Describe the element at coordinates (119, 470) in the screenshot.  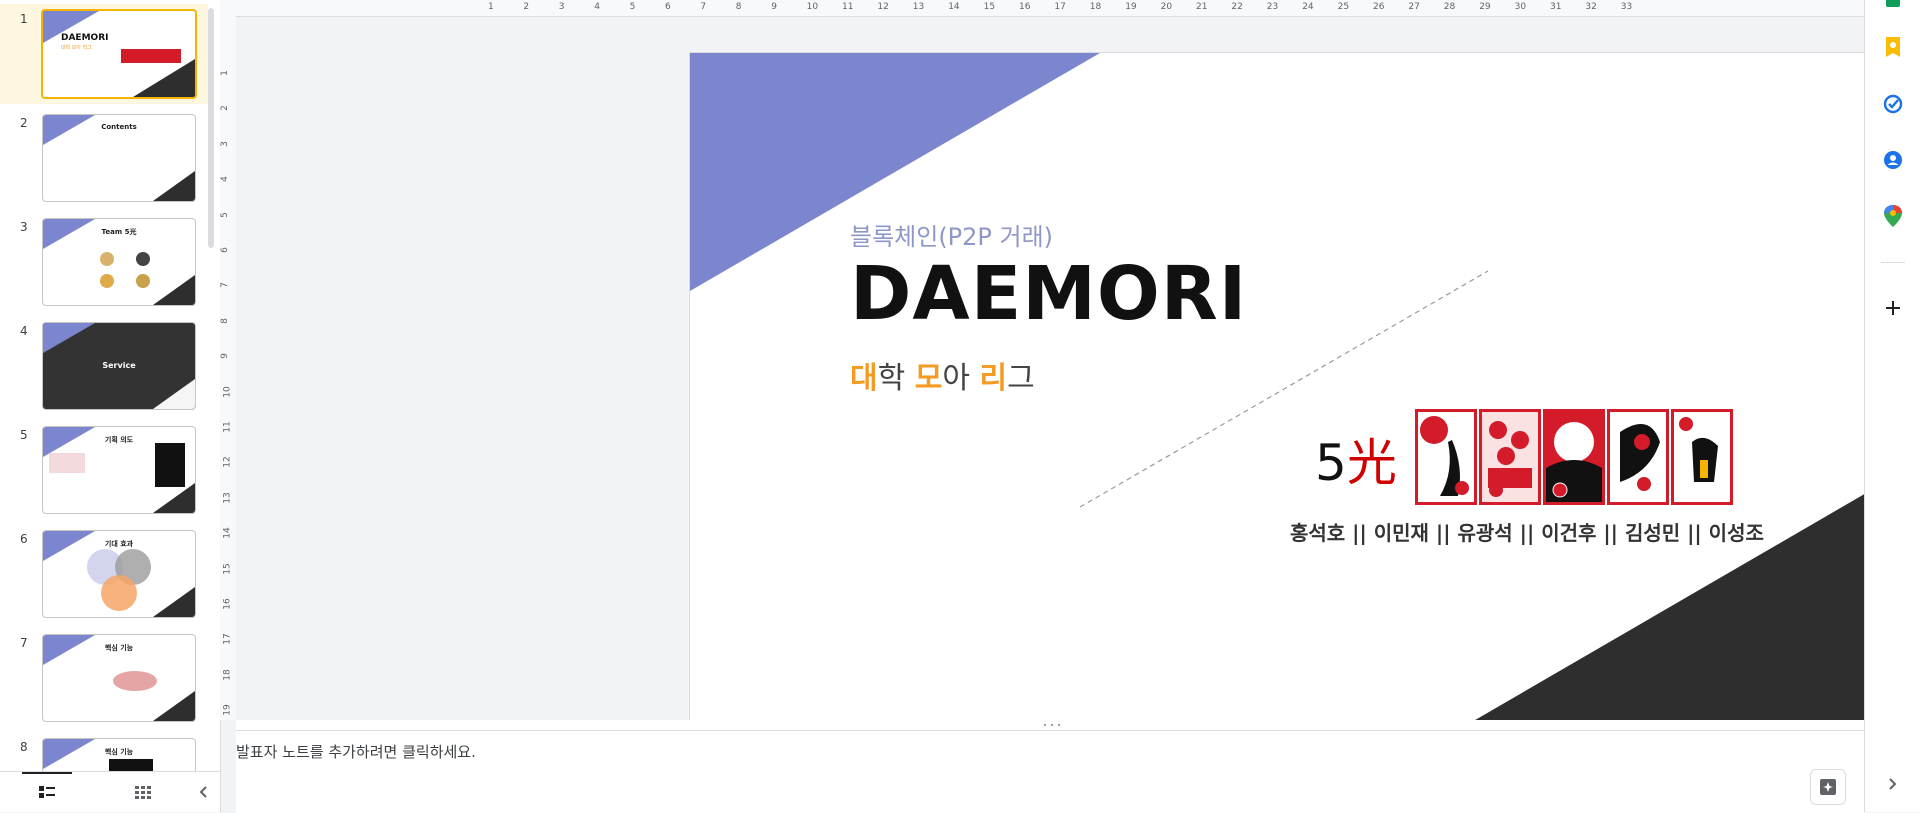
I see `slide-preview: 기획 의도` at that location.